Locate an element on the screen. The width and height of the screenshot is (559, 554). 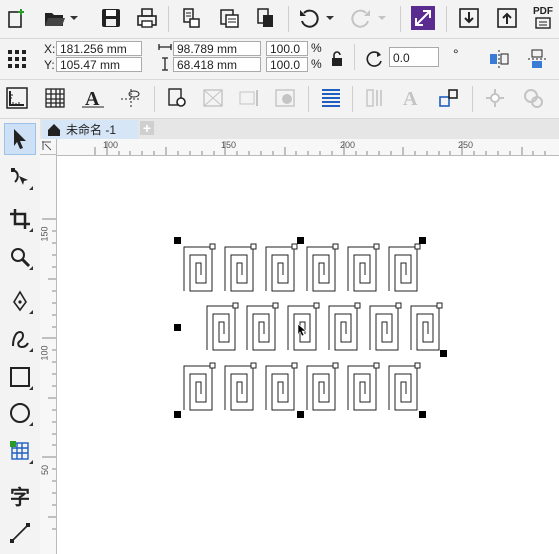
scale-y-field: 100.0 is located at coordinates (287, 64).